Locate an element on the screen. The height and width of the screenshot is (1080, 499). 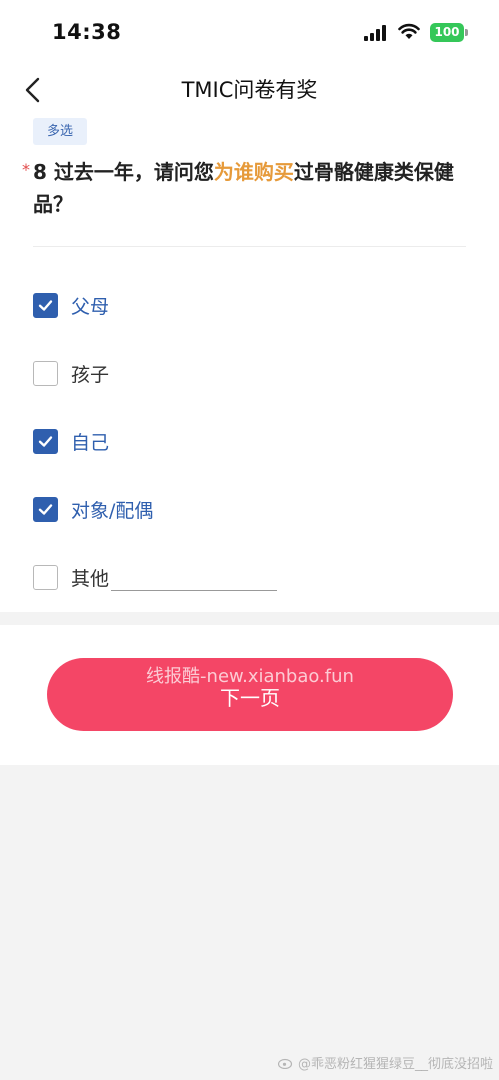
question-highlight: 为谁购买 is located at coordinates (253, 172).